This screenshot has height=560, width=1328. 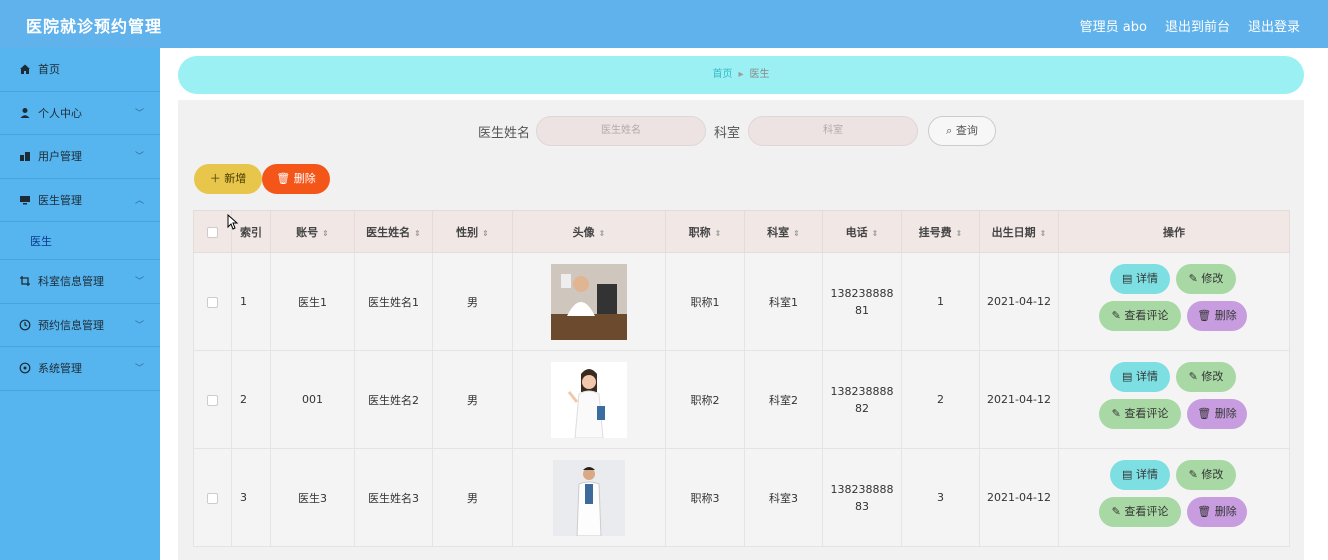 I want to click on sidebar-item-home: 首页, so click(x=80, y=70).